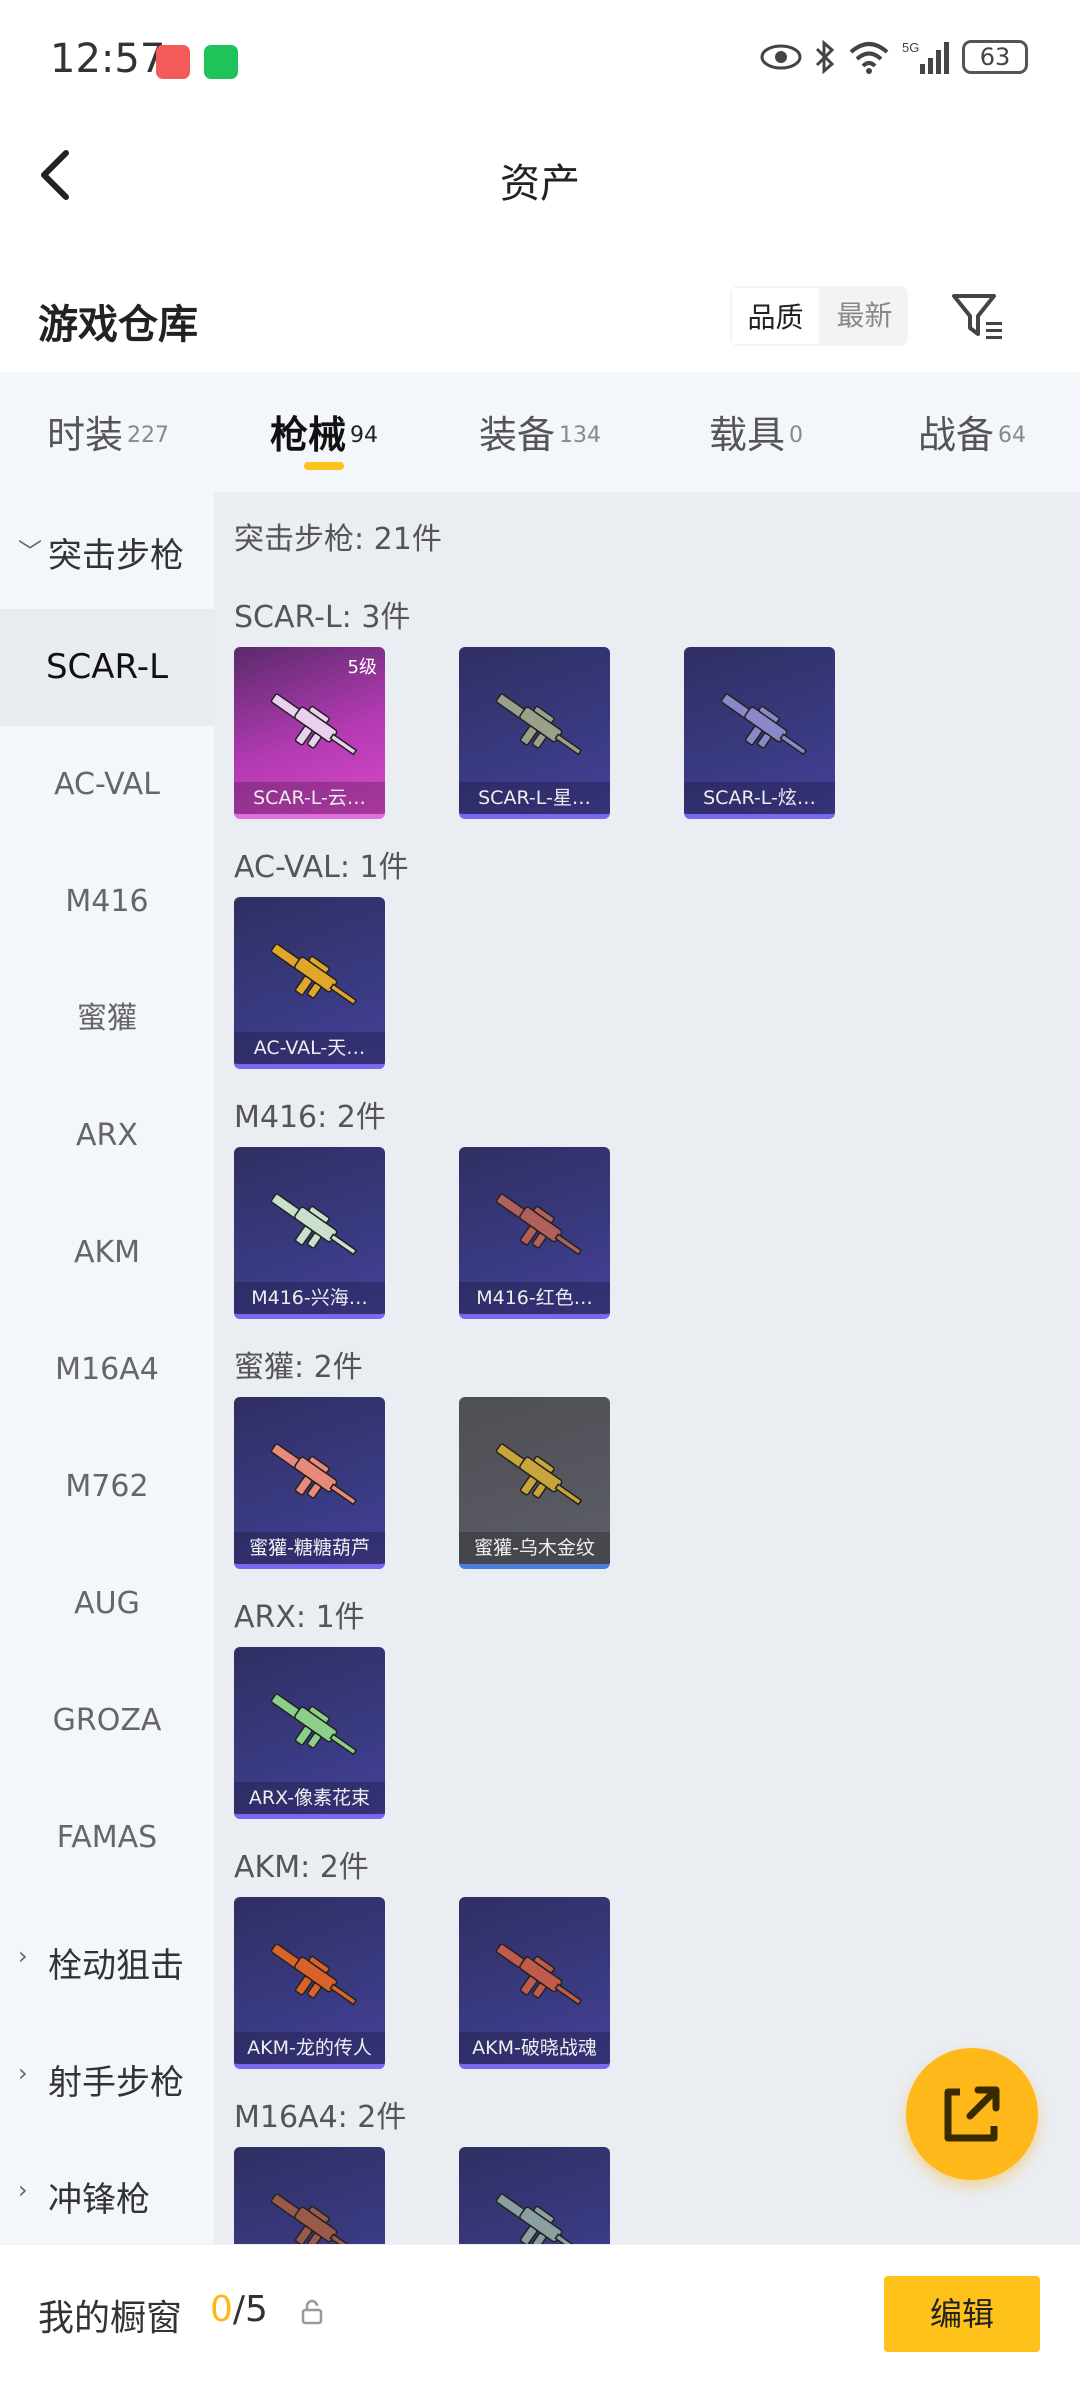 The height and width of the screenshot is (2381, 1080). What do you see at coordinates (540, 318) in the screenshot?
I see `warehouse-row: 游戏仓库 品质 最新` at bounding box center [540, 318].